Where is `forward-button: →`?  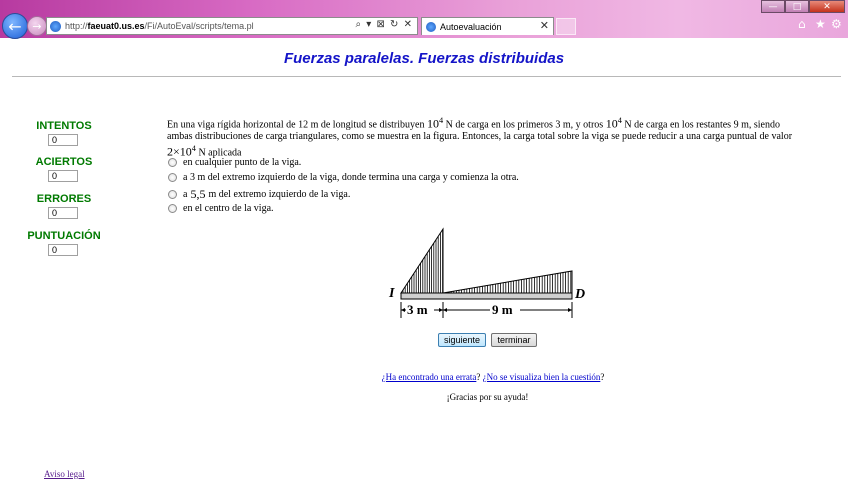
forward-button: → is located at coordinates (37, 26).